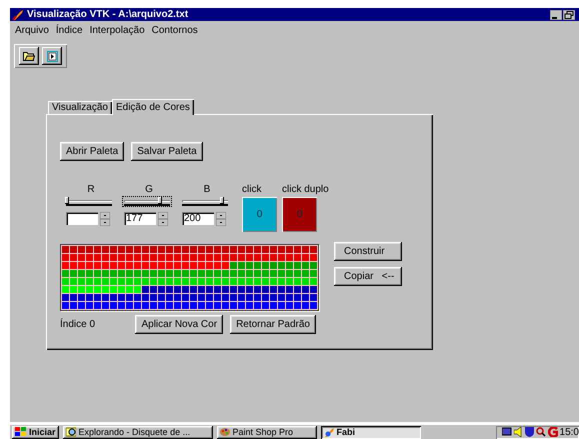  I want to click on palette-button: Abrir Paleta, so click(92, 151).